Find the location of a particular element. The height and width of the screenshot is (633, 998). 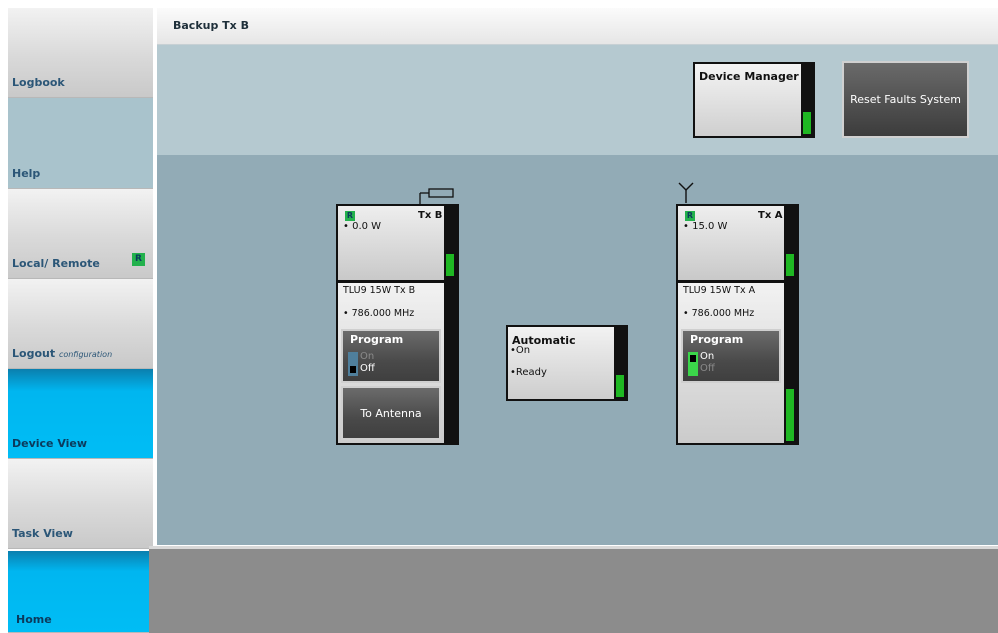

reset-faults-button: Reset Faults System is located at coordinates (905, 99).